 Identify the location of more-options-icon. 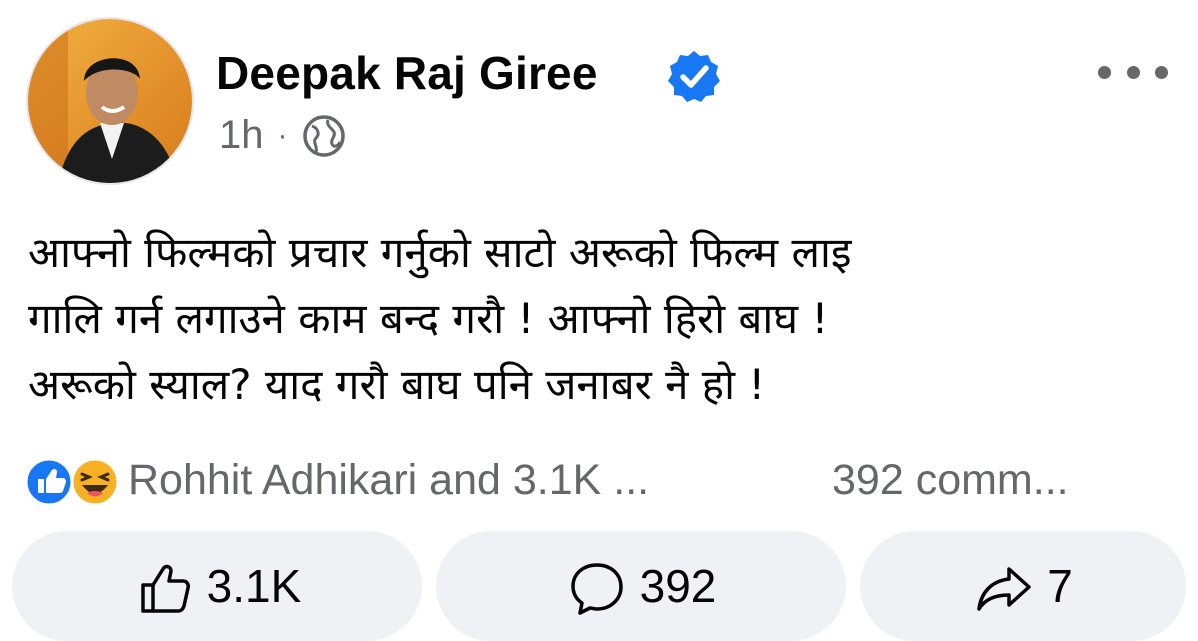
(1133, 72).